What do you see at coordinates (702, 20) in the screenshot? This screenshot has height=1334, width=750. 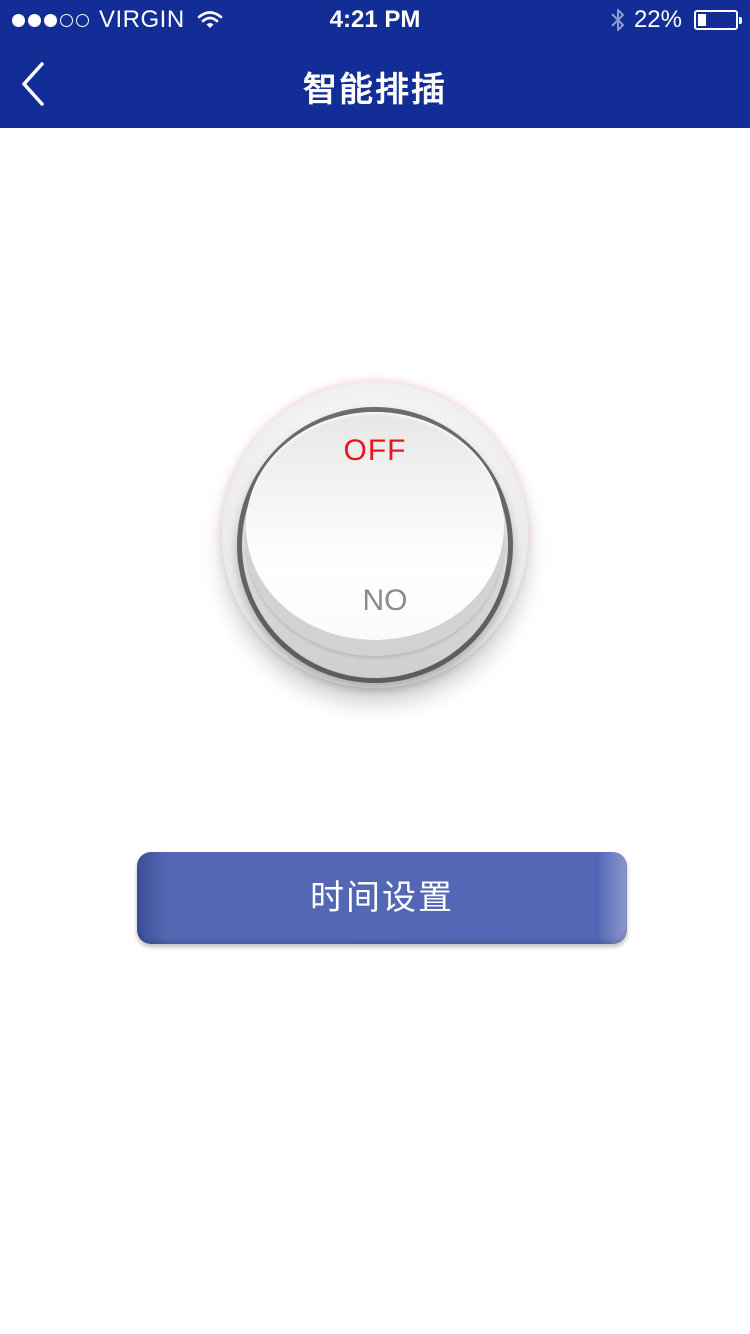 I see `battery-fill` at bounding box center [702, 20].